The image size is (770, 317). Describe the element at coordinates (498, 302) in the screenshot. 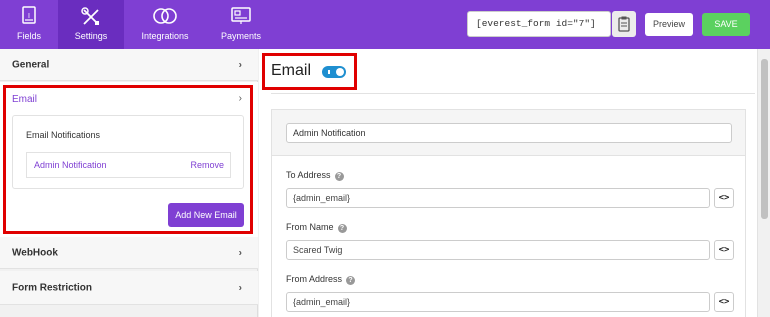

I see `from-address-input: {admin_email}` at that location.